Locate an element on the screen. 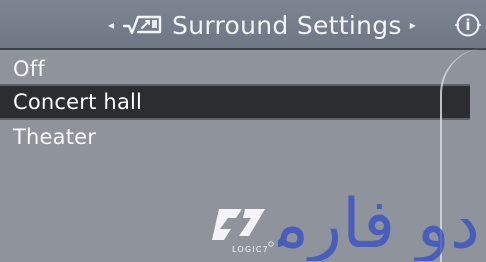 This screenshot has width=486, height=262. menu-item-label: Concert hall is located at coordinates (78, 102).